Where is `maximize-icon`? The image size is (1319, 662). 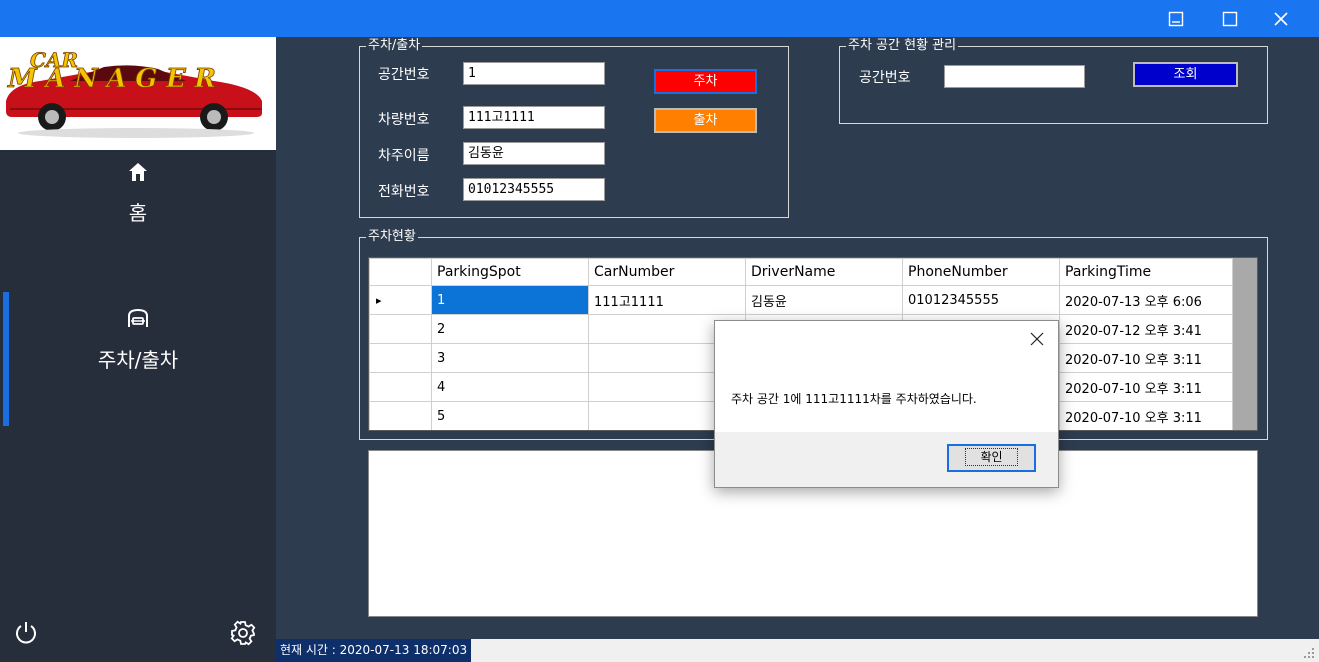 maximize-icon is located at coordinates (1230, 18).